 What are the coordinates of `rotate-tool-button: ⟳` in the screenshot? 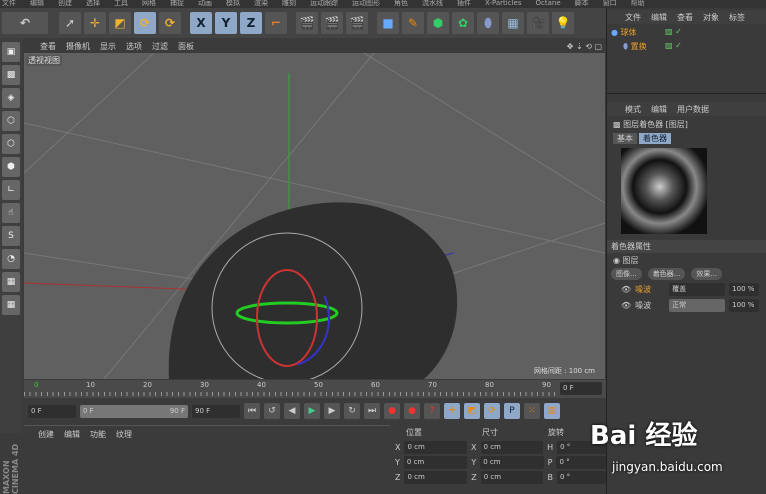 It's located at (145, 23).